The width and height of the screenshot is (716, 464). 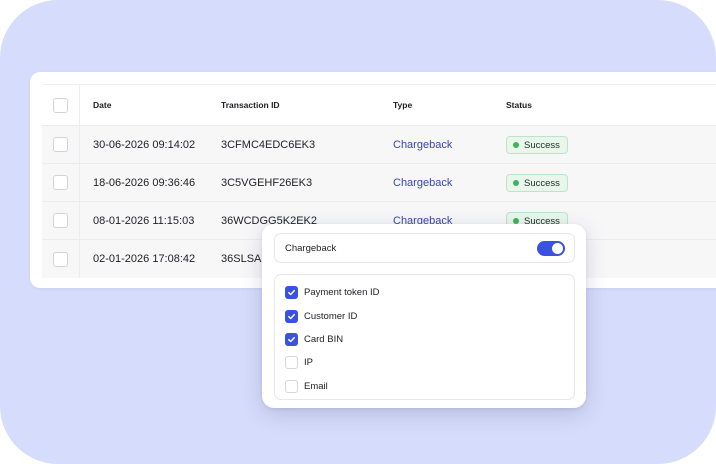 What do you see at coordinates (424, 362) in the screenshot?
I see `option-ip: IP` at bounding box center [424, 362].